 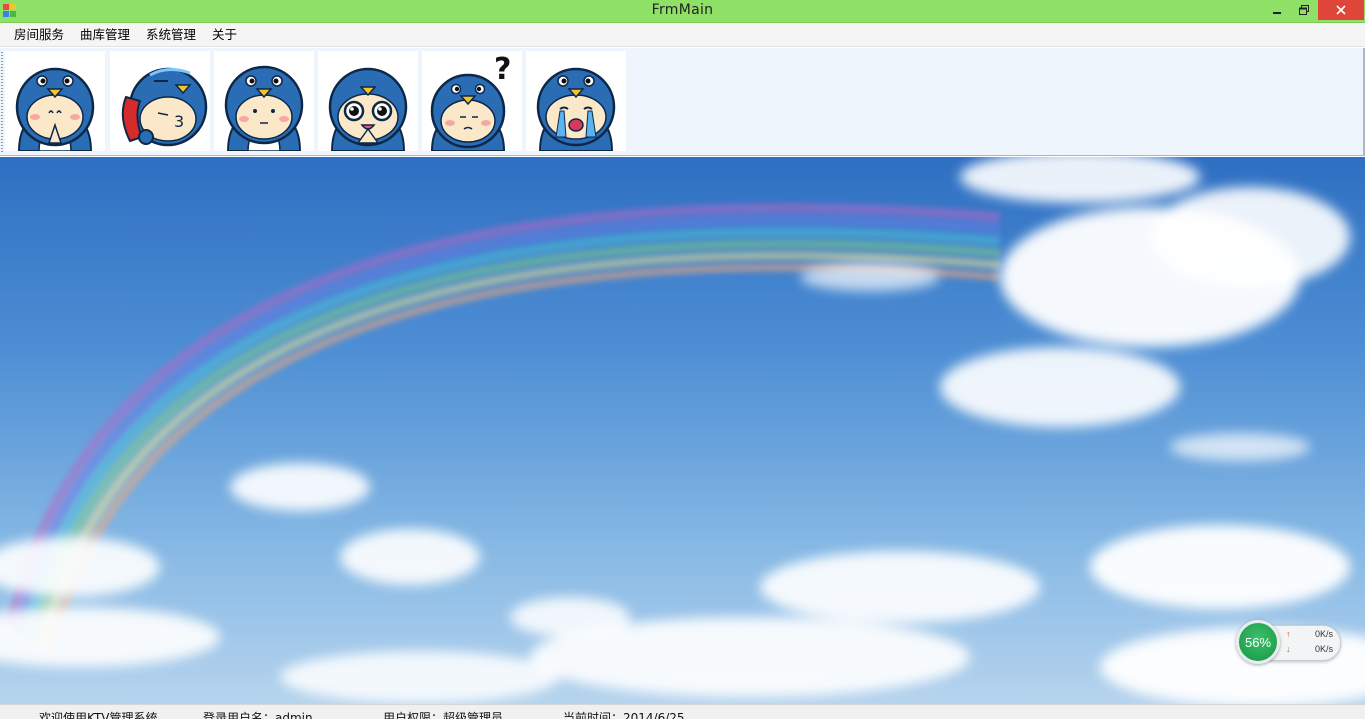 What do you see at coordinates (1288, 649) in the screenshot?
I see `download-arrow-icon: ↓` at bounding box center [1288, 649].